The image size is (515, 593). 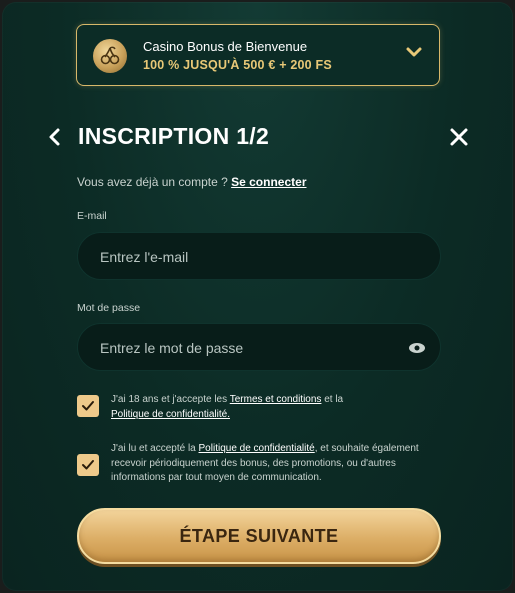 I want to click on terms-text-2: et la, so click(x=332, y=399).